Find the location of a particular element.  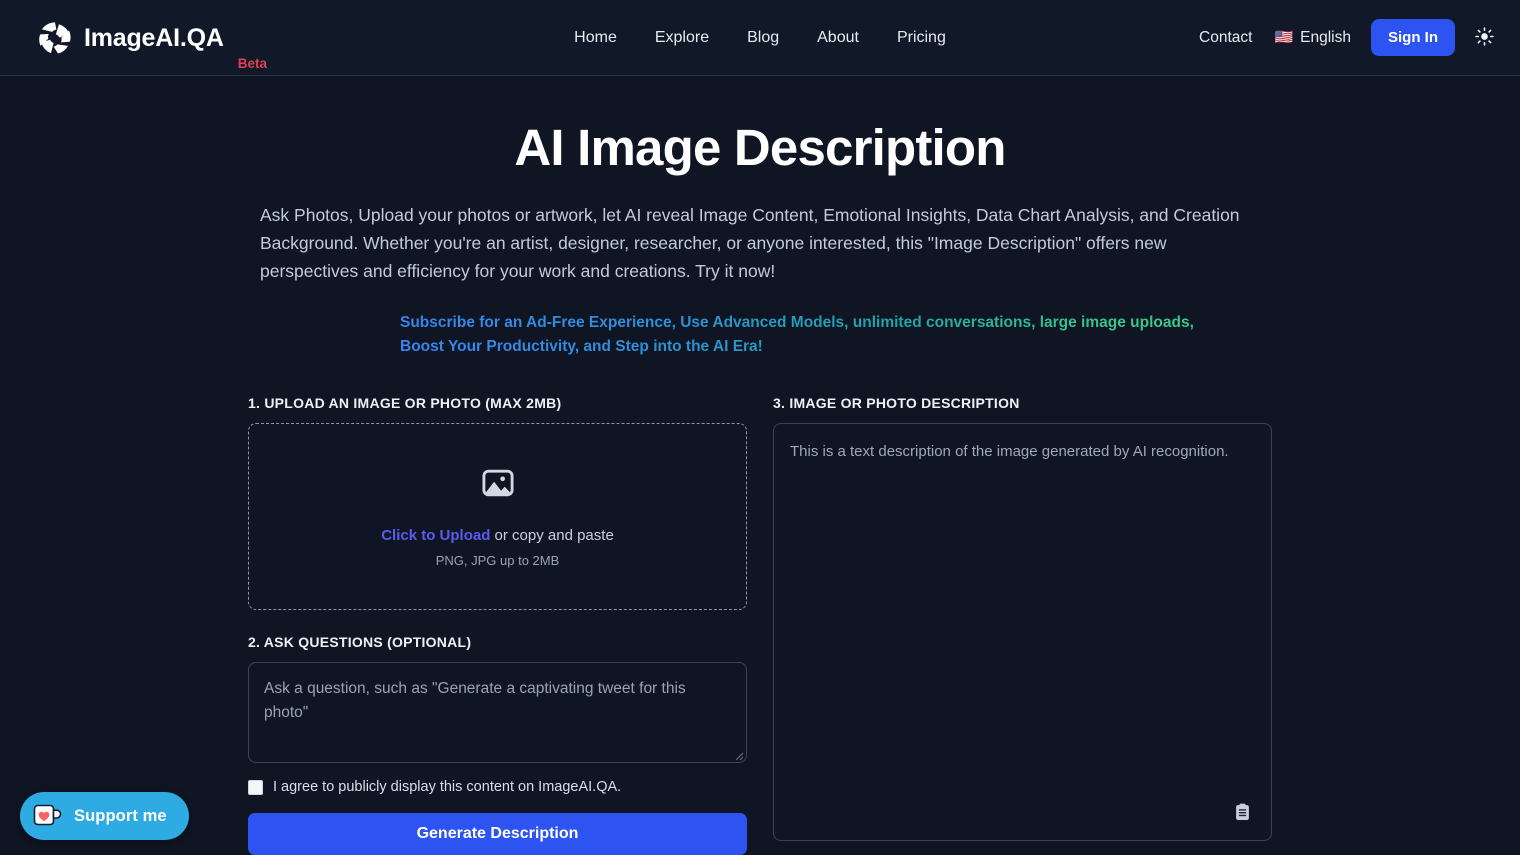

nav-item-blog: Blog is located at coordinates (763, 38).